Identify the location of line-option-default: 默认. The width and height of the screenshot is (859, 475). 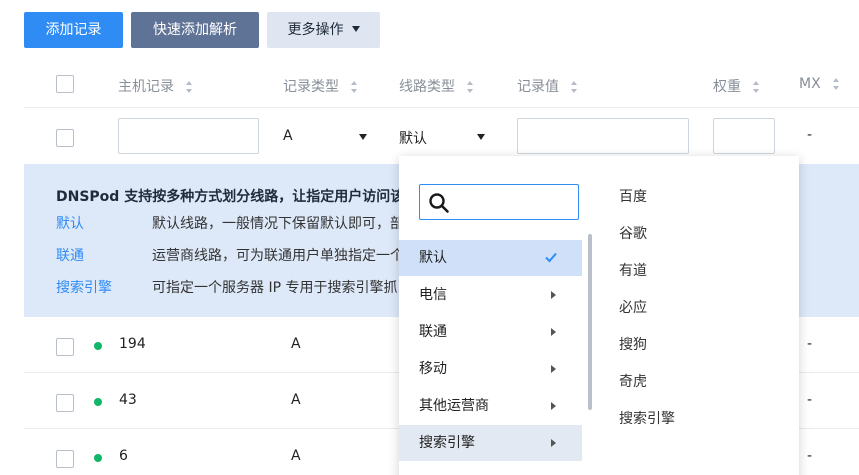
(490, 258).